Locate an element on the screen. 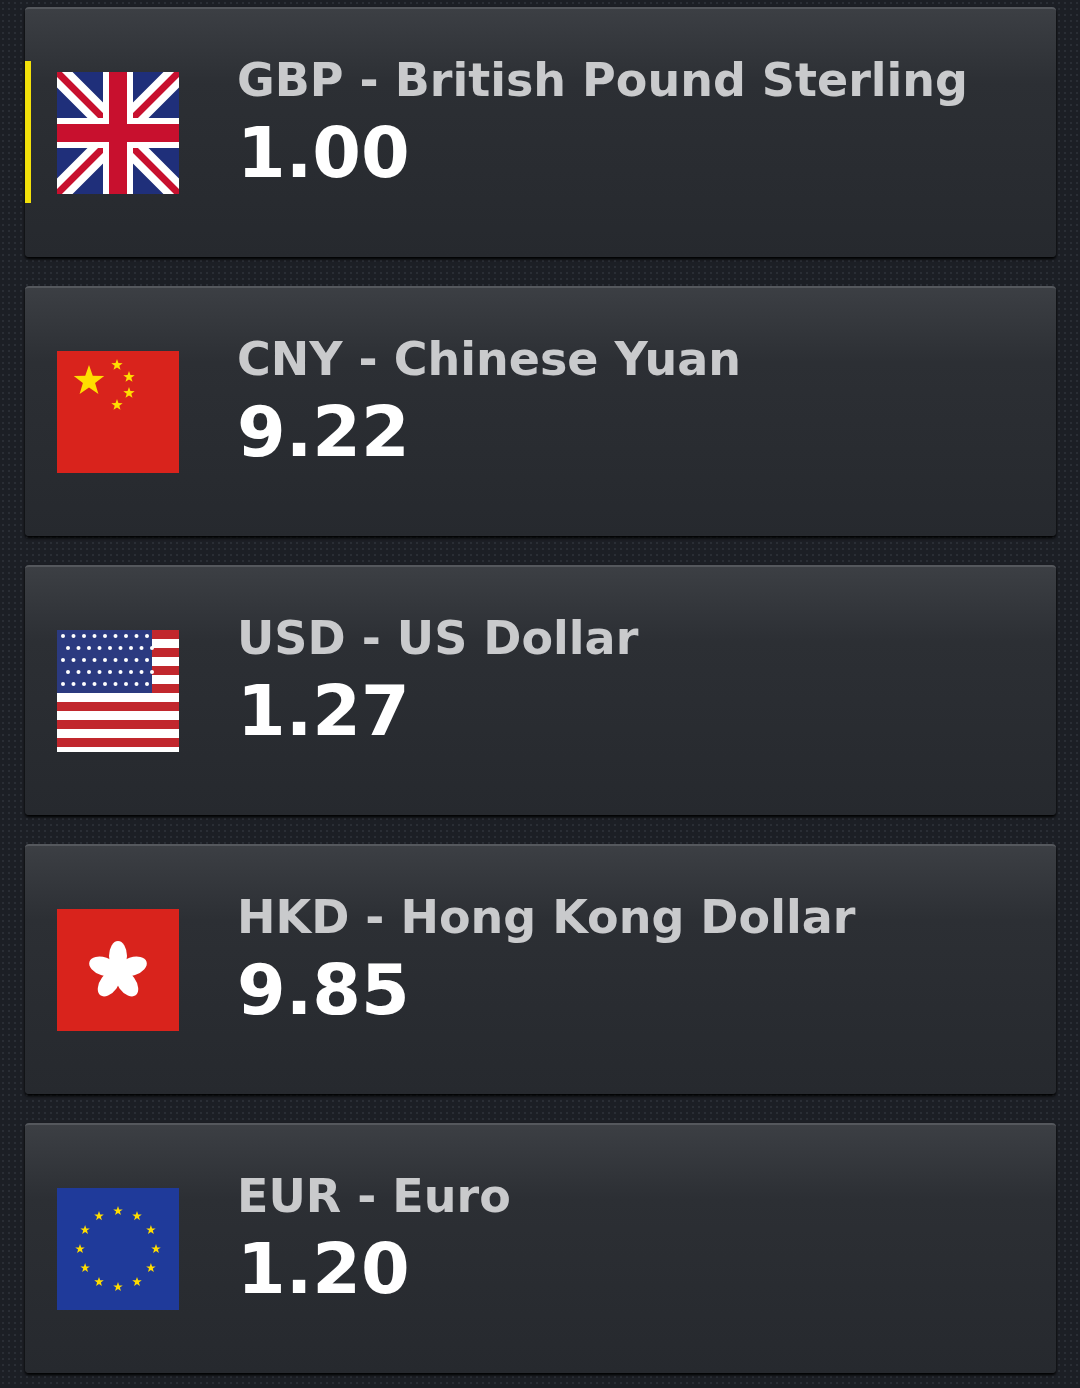  exchange-rate: 1.00 is located at coordinates (324, 153).